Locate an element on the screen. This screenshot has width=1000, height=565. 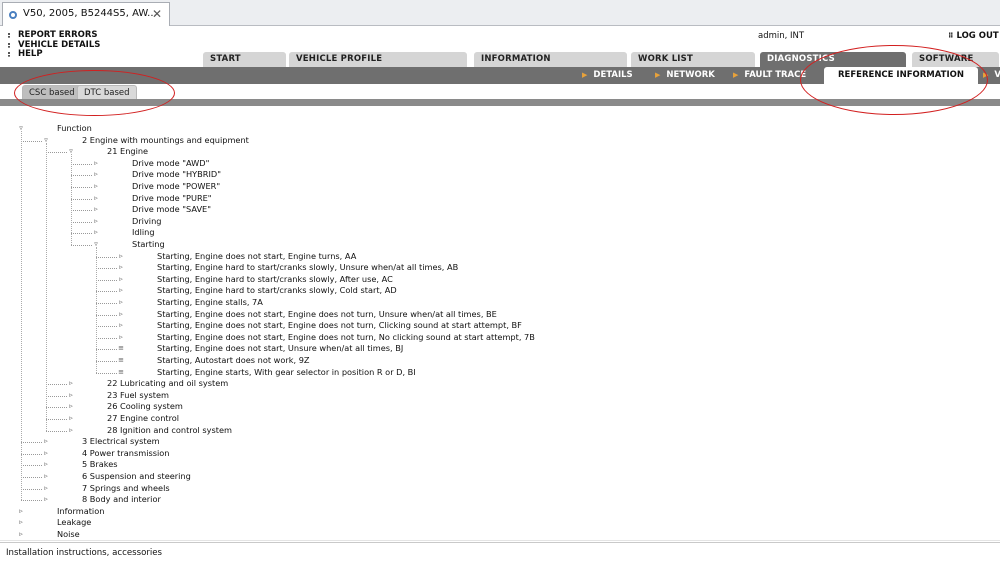
tree-node-label: 6 Suspension and steering is located at coordinates (136, 477).